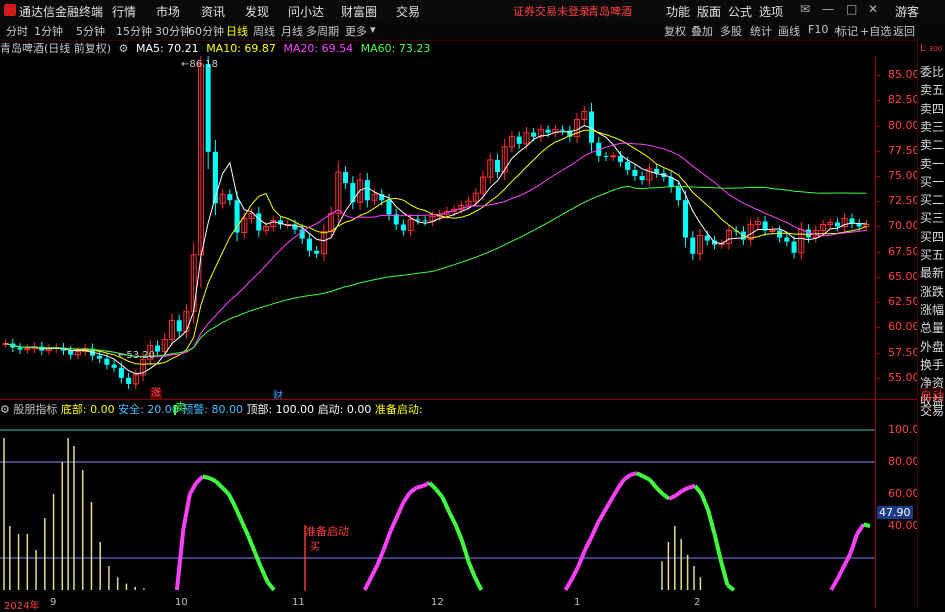 This screenshot has width=945, height=612. Describe the element at coordinates (932, 164) in the screenshot. I see `side-item-5: 卖一` at that location.